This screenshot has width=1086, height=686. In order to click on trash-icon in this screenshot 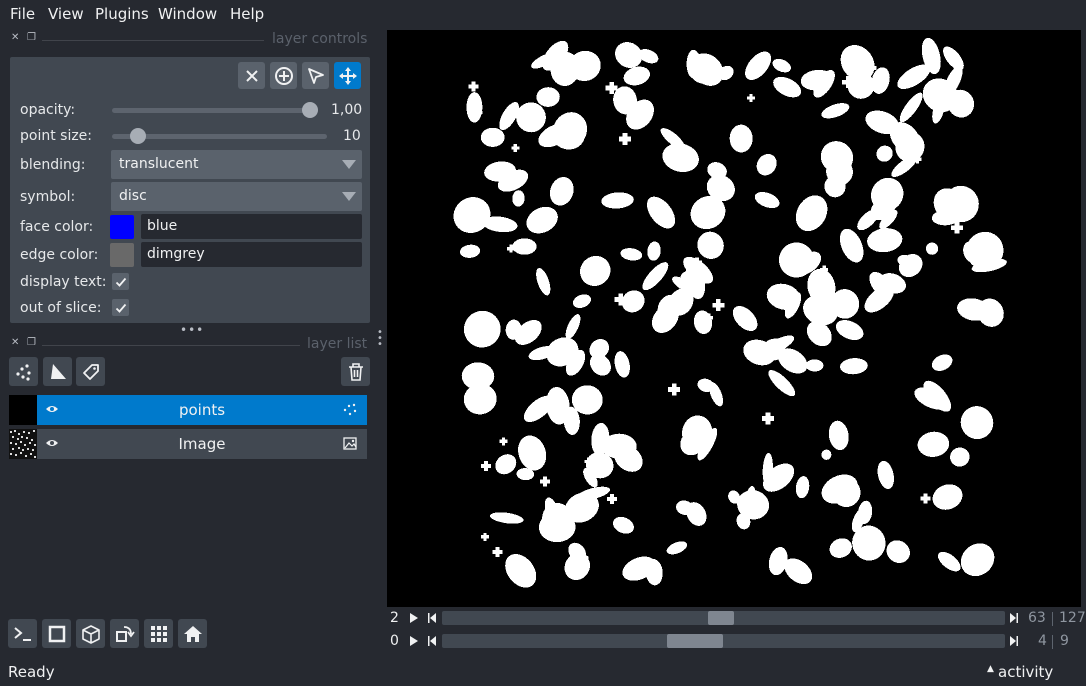, I will do `click(355, 371)`.